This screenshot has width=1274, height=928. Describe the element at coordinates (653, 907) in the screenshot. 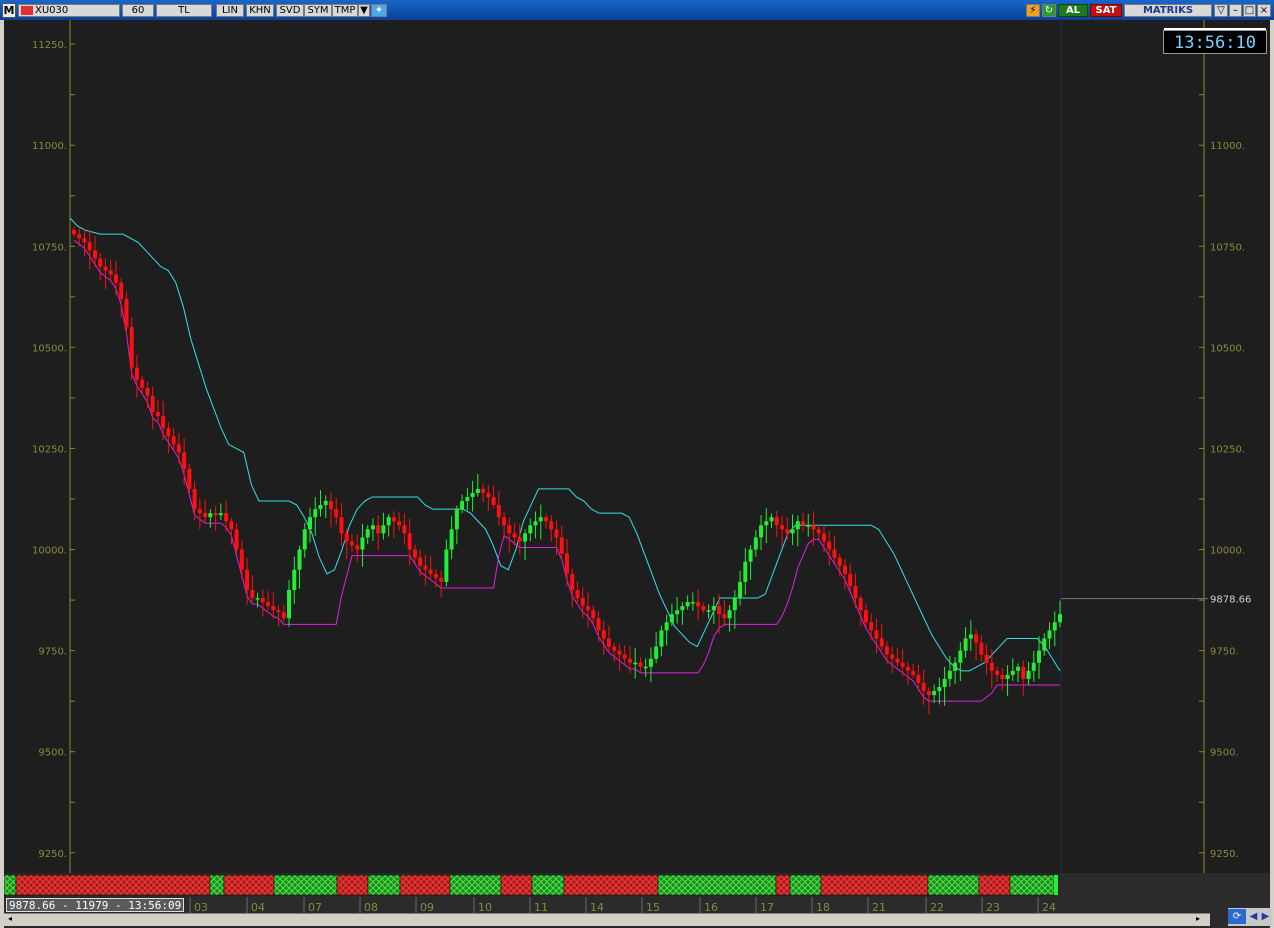

I see `x-tick-label: 15` at that location.